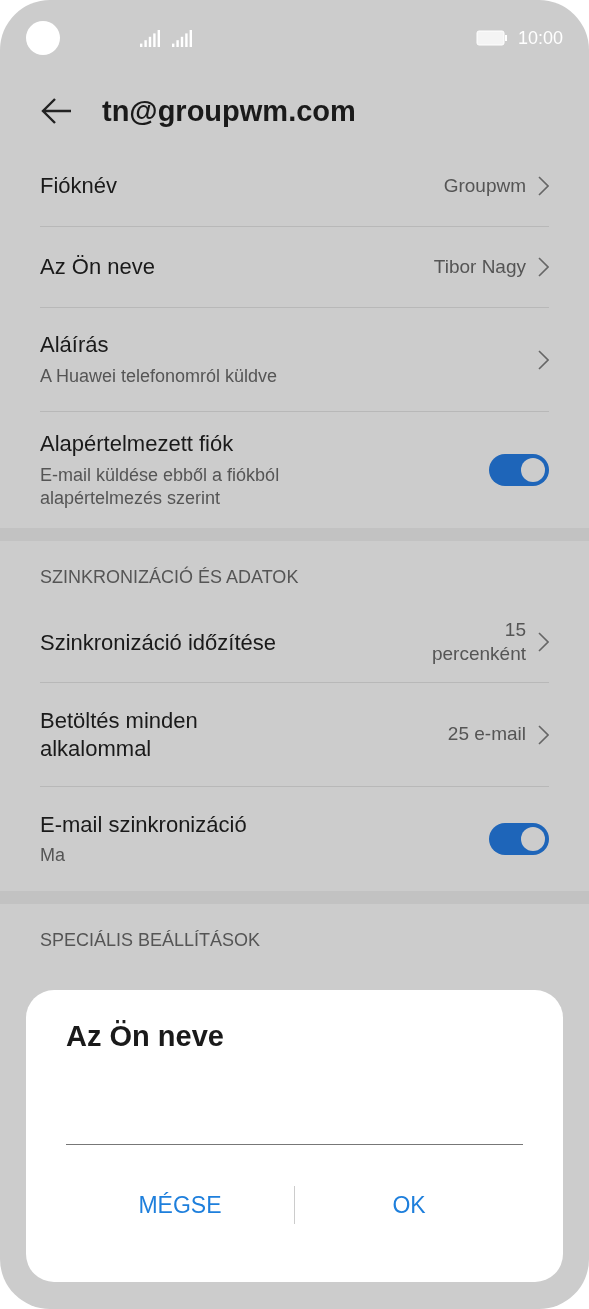 Image resolution: width=589 pixels, height=1309 pixels. What do you see at coordinates (180, 1205) in the screenshot?
I see `cancel-button: MÉGSE` at bounding box center [180, 1205].